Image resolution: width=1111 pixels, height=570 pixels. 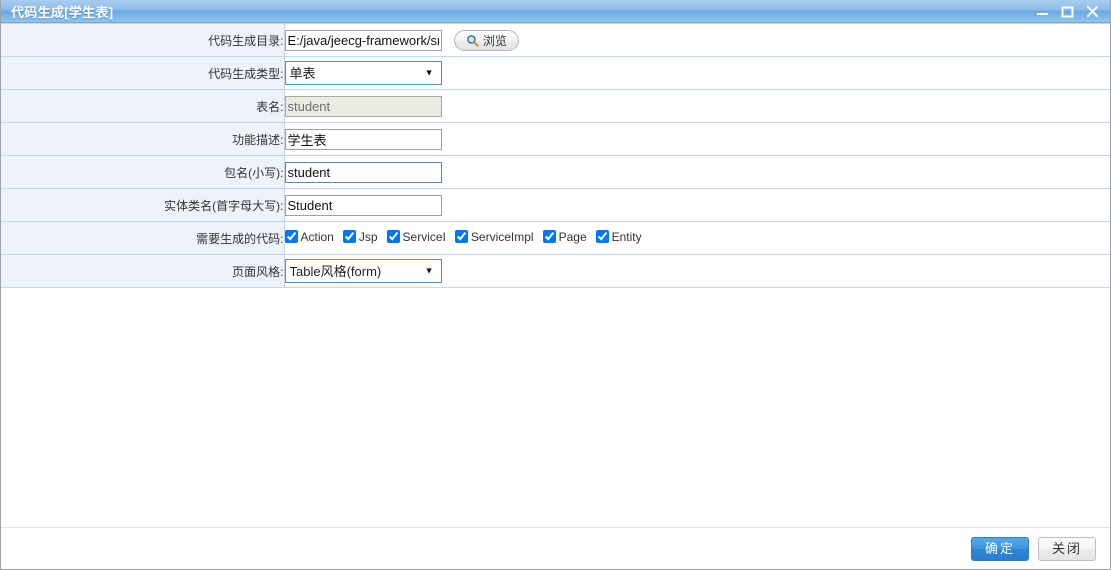 I want to click on browse-button: 浏览, so click(x=486, y=40).